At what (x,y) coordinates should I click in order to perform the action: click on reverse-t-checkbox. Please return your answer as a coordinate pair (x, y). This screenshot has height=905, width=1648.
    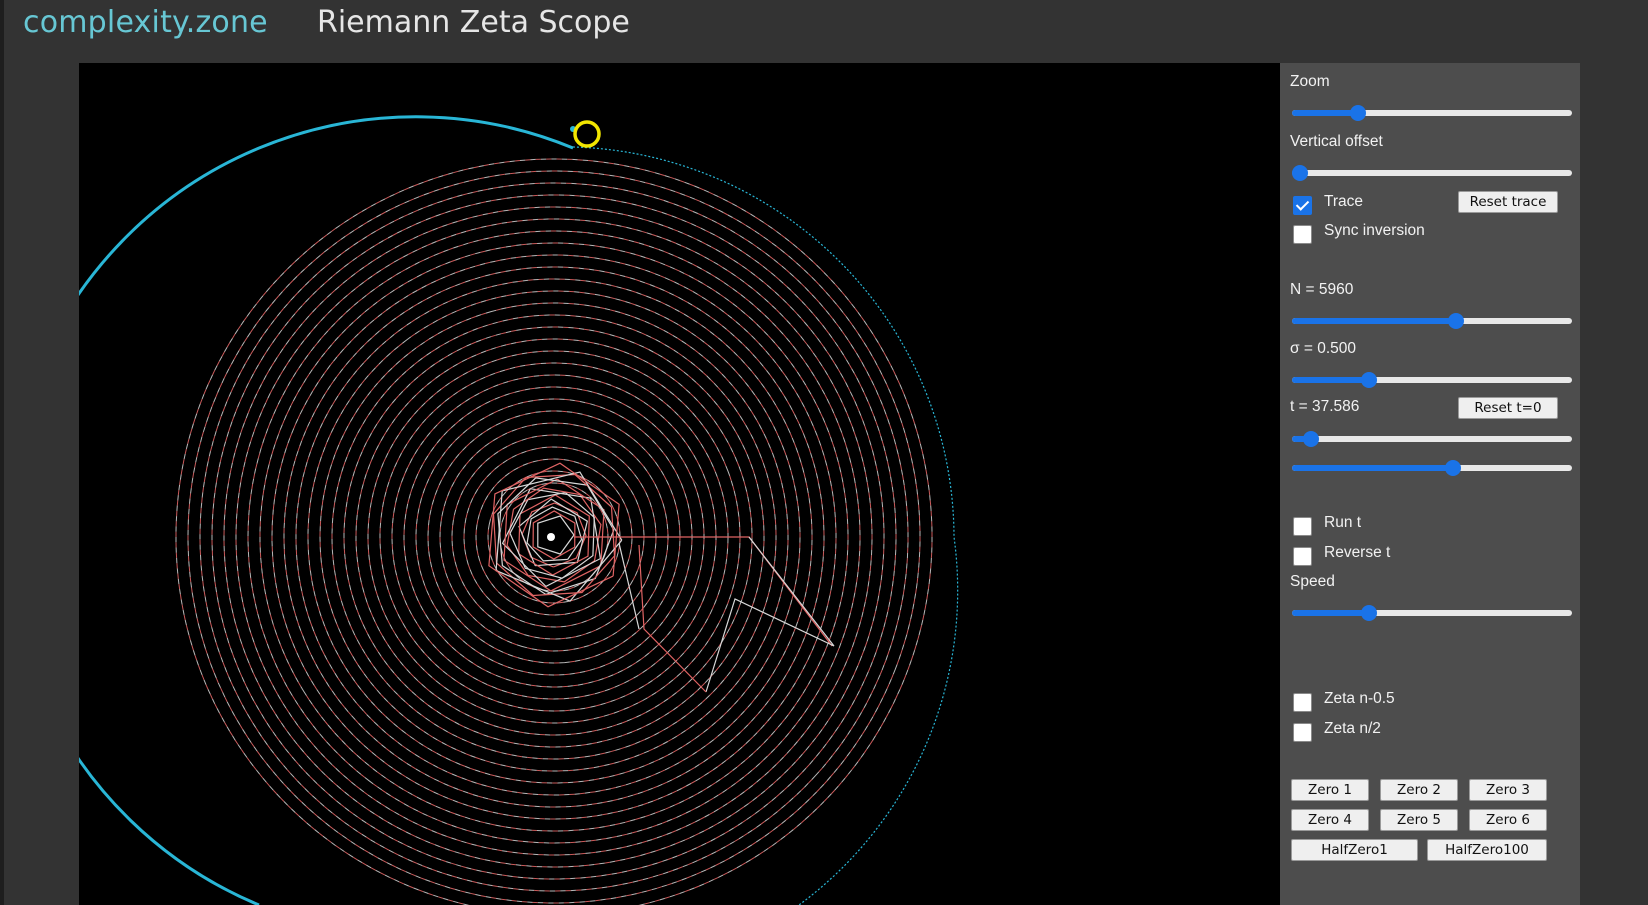
    Looking at the image, I should click on (1302, 556).